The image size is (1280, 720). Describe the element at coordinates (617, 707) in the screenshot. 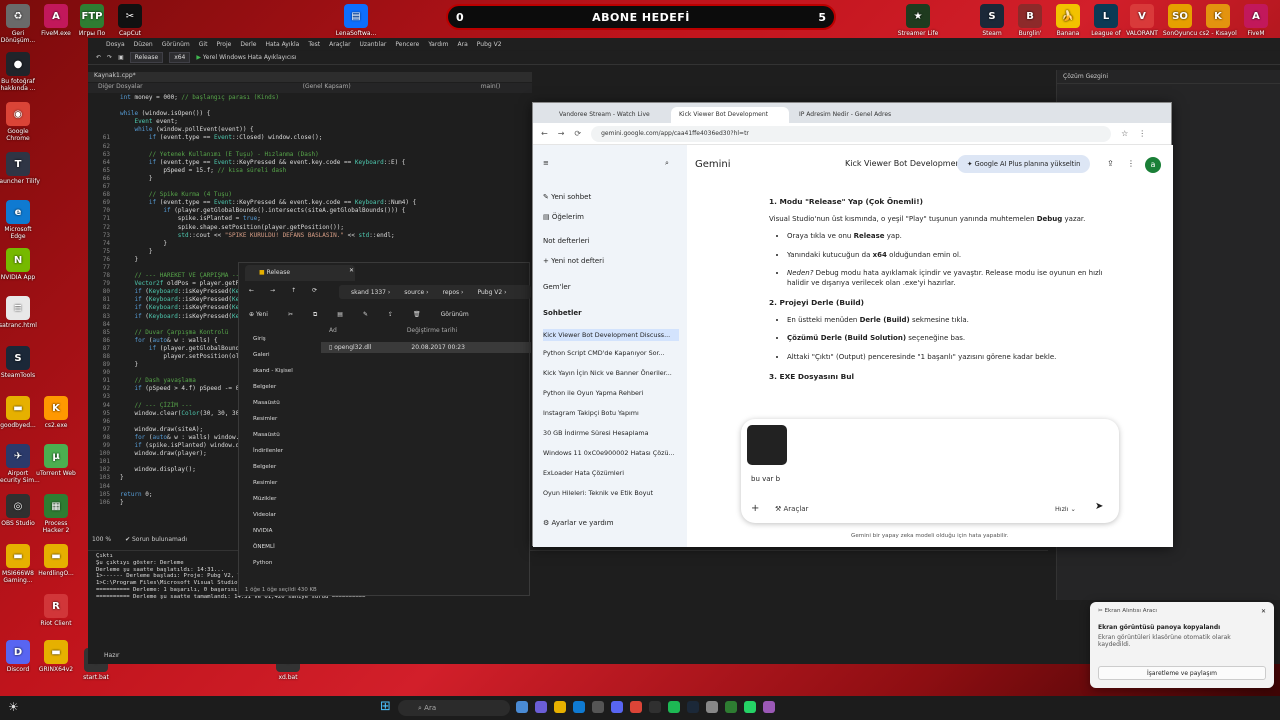

I see `discord-icon` at that location.